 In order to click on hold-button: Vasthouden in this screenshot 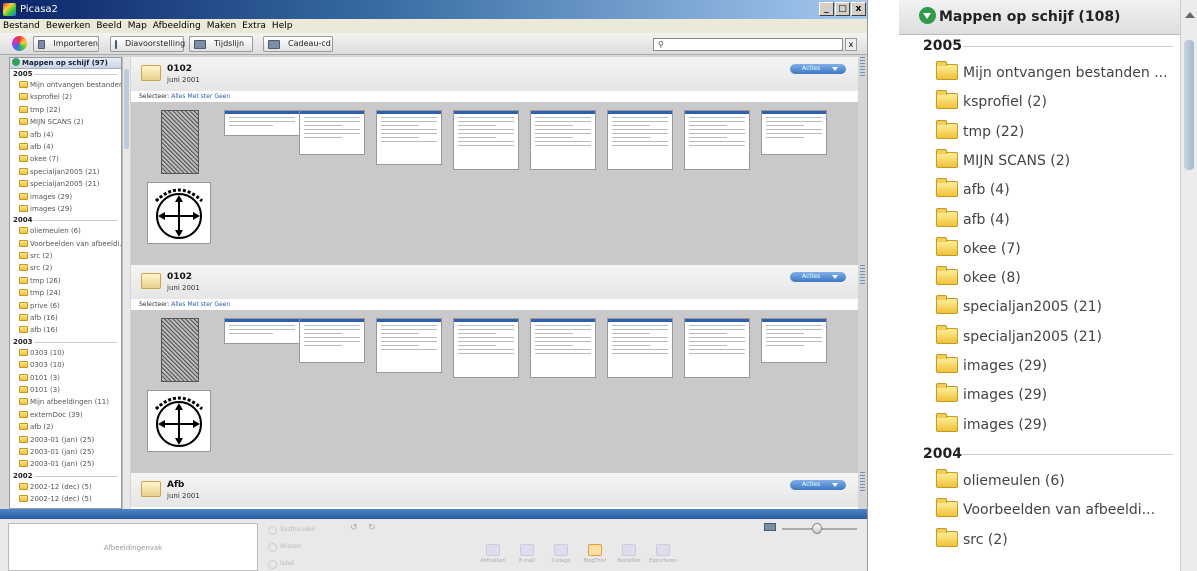, I will do `click(292, 529)`.